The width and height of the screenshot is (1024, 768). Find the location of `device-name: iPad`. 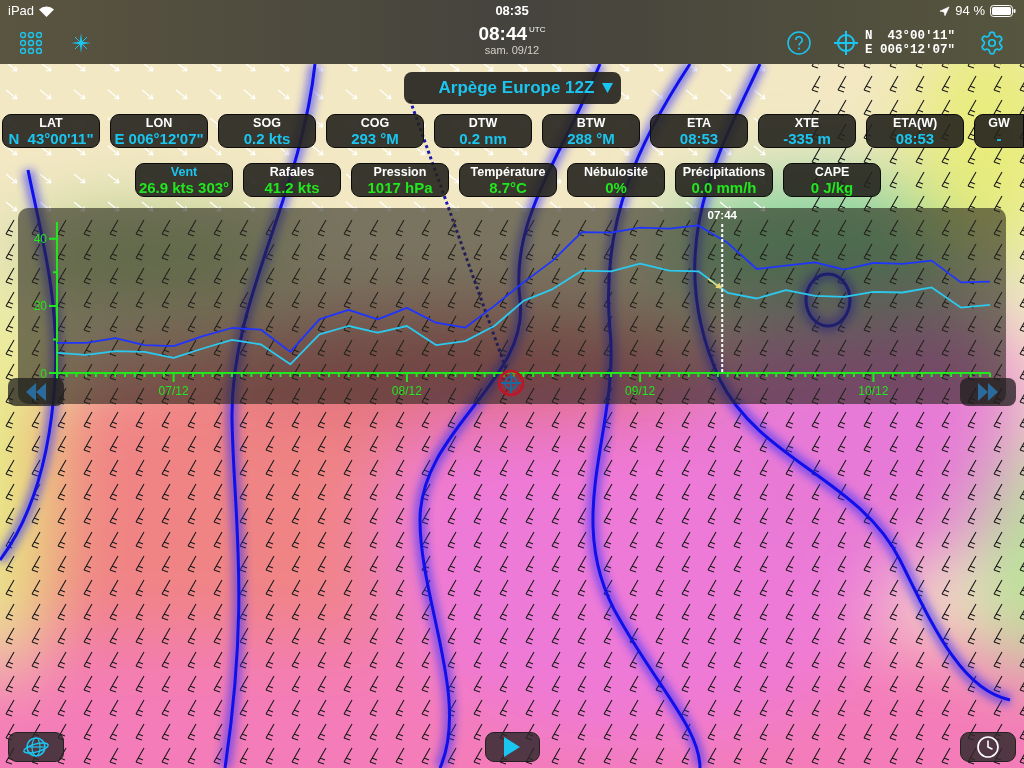

device-name: iPad is located at coordinates (21, 11).